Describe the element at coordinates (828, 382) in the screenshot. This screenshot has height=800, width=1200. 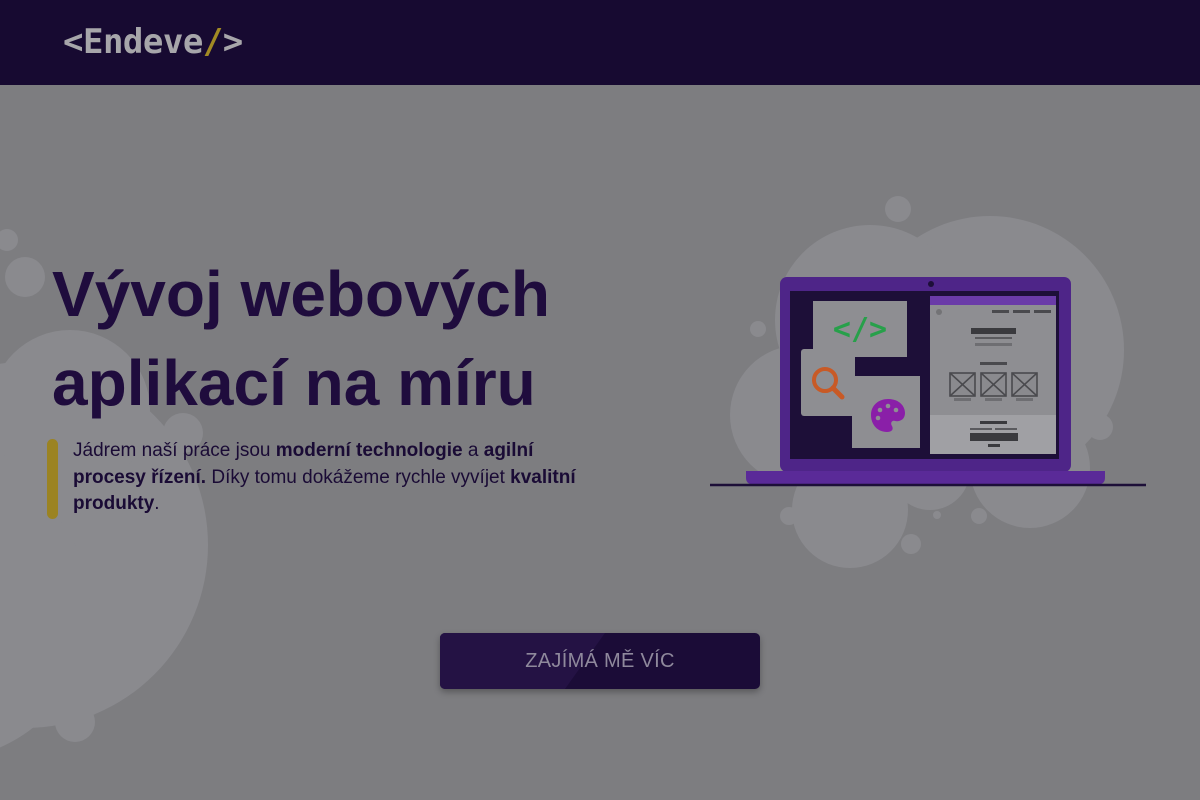
I see `search-card` at that location.